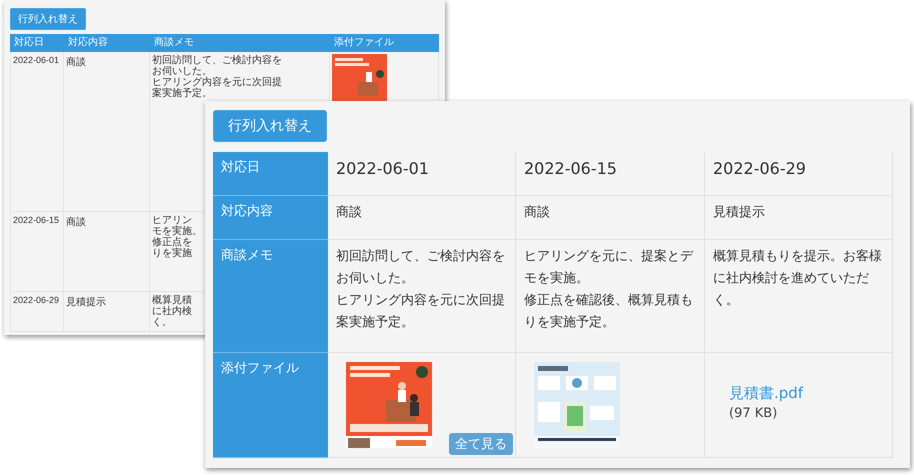 The height and width of the screenshot is (475, 914). What do you see at coordinates (739, 213) in the screenshot?
I see `table-cell-text: 見積提示` at bounding box center [739, 213].